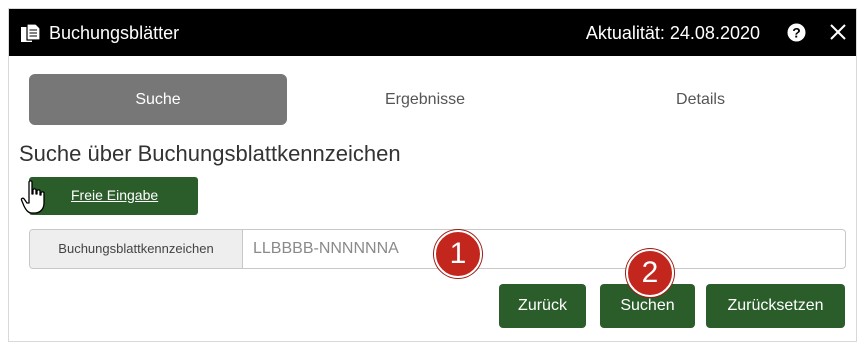 This screenshot has width=861, height=346. Describe the element at coordinates (542, 306) in the screenshot. I see `back-button: Zurück` at that location.